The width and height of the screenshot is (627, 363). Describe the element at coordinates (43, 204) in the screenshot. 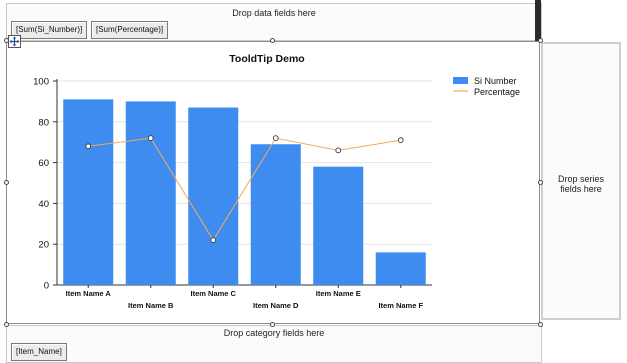

I see `y-tick-label: 40` at that location.